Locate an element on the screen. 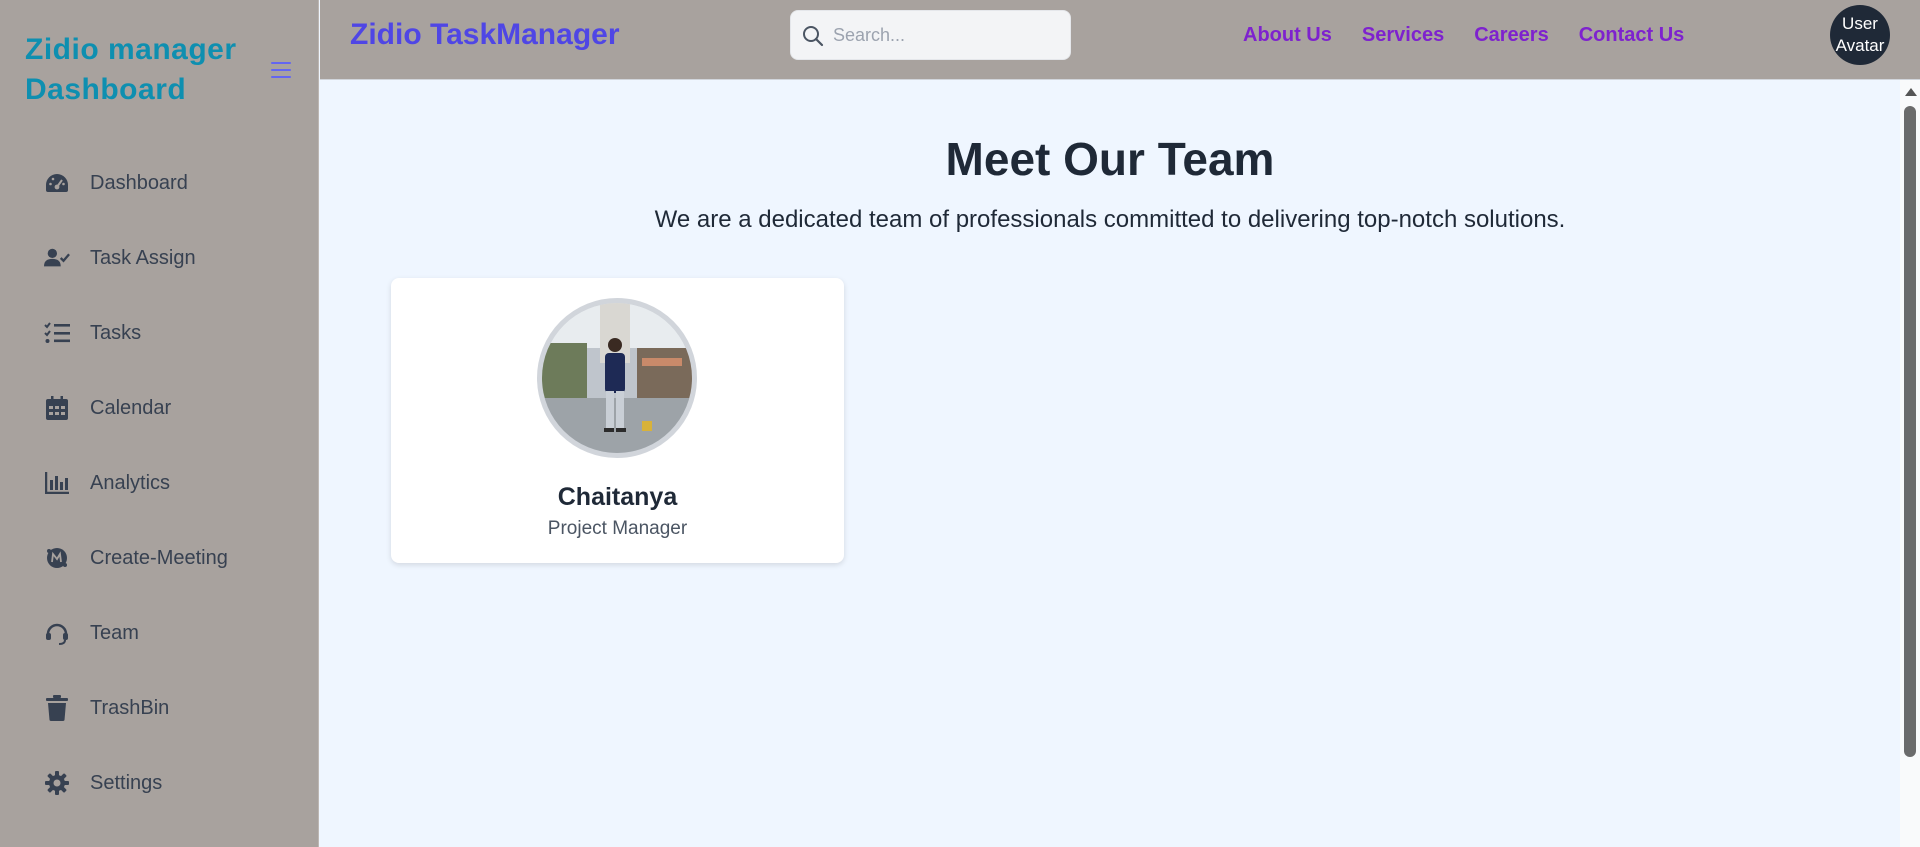 Image resolution: width=1920 pixels, height=847 pixels. gear-icon is located at coordinates (57, 783).